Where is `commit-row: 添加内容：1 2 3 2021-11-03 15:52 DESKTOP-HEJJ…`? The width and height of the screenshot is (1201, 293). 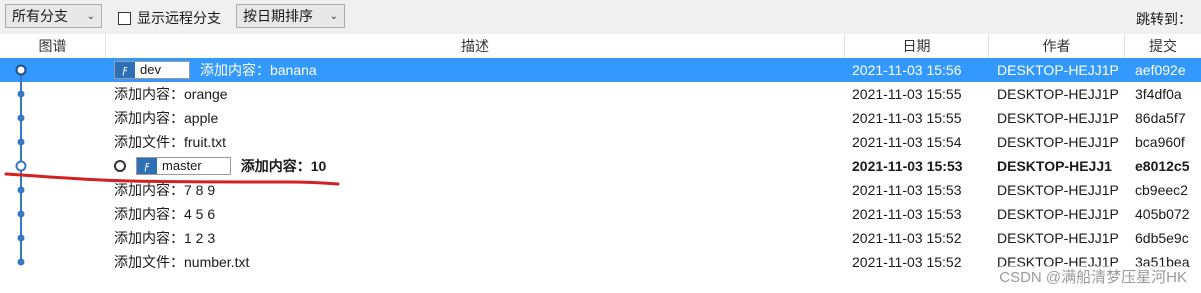 commit-row: 添加内容：1 2 3 2021-11-03 15:52 DESKTOP-HEJJ… is located at coordinates (600, 238).